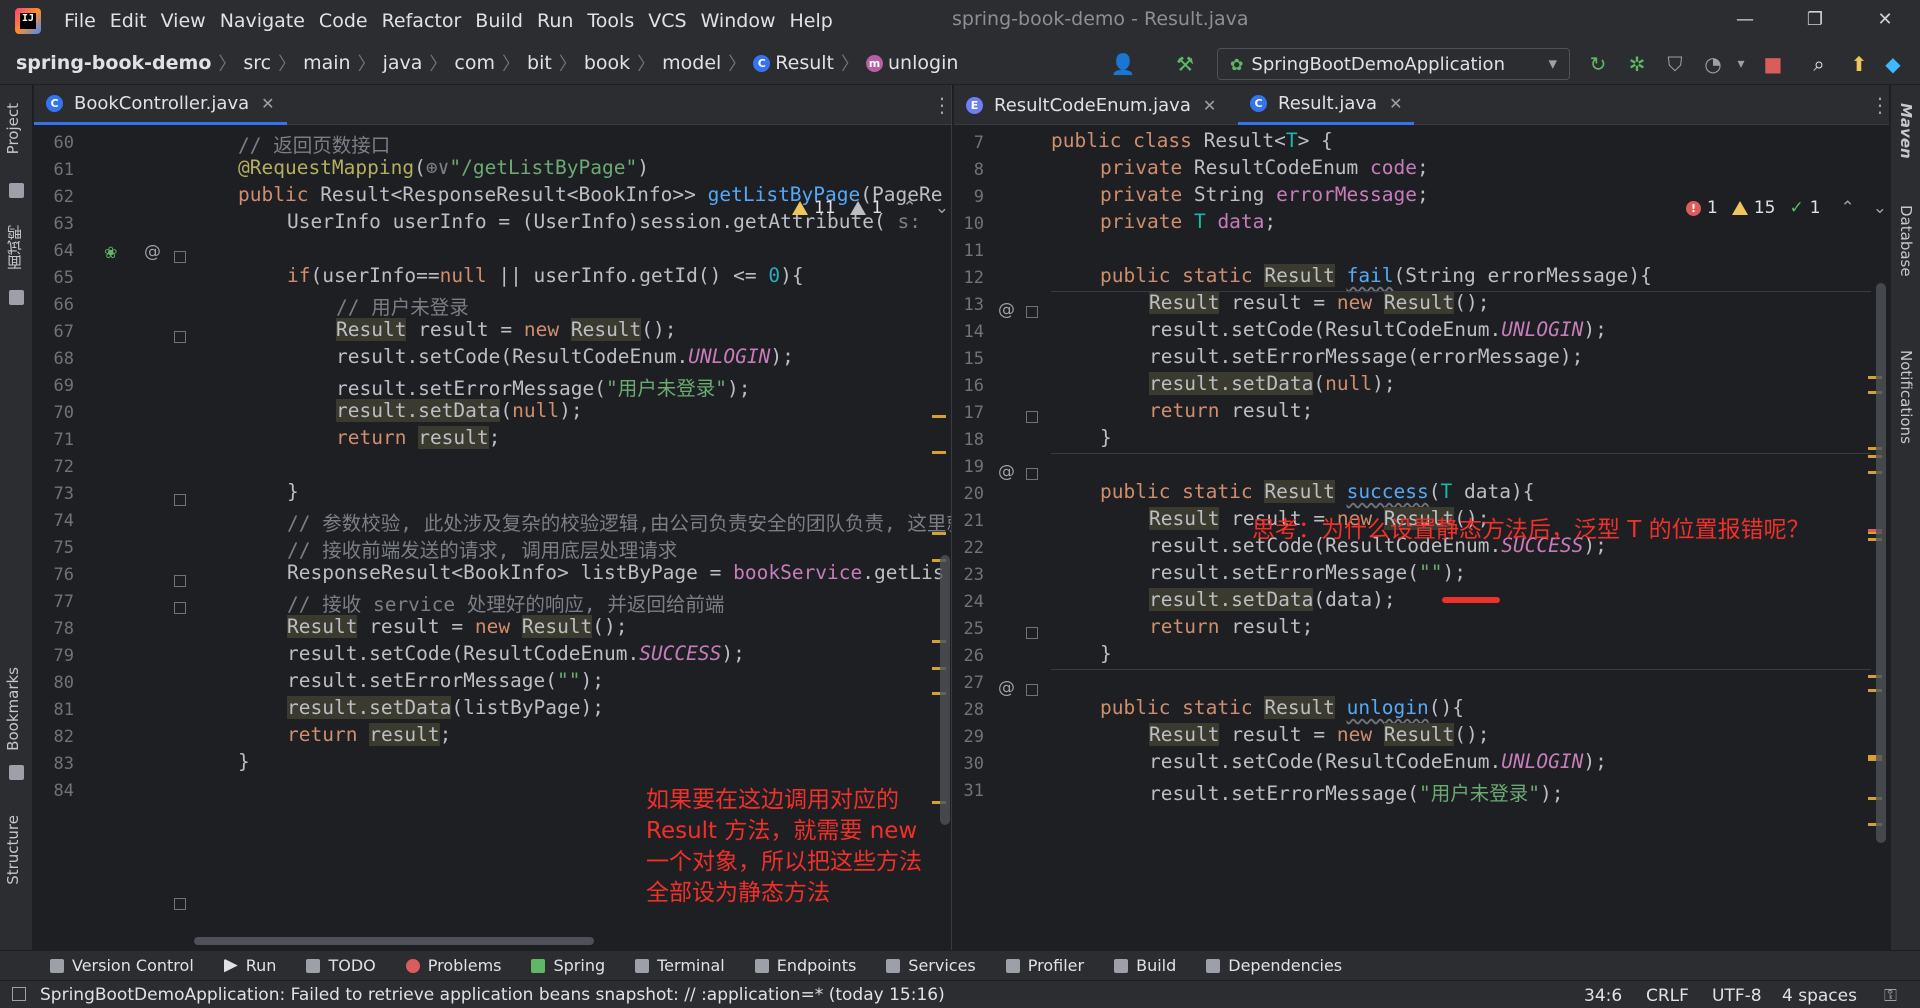 This screenshot has width=1920, height=1008. What do you see at coordinates (459, 410) in the screenshot?
I see `code-line: result.setData(null);` at bounding box center [459, 410].